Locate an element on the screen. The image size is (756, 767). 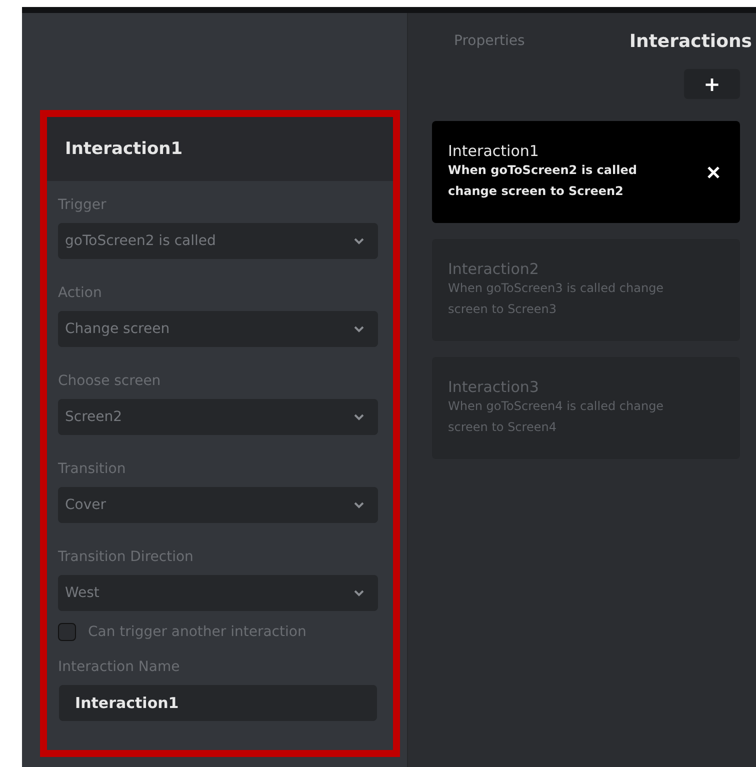
interaction-name: Interaction3 is located at coordinates (494, 387).